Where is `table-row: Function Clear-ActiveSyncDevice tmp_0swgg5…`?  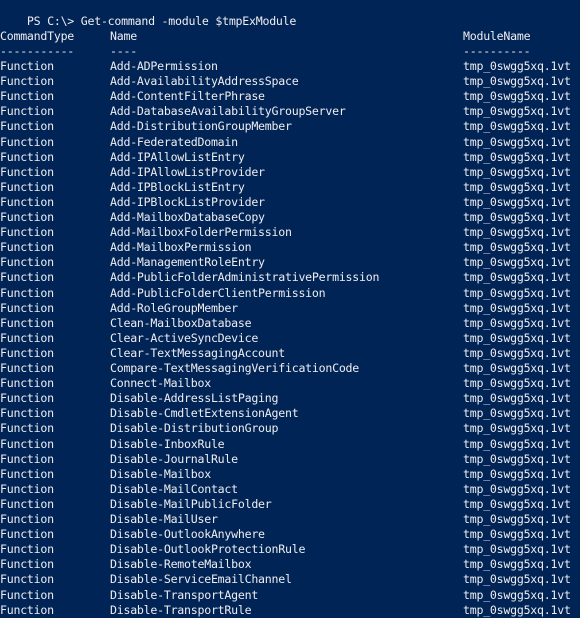
table-row: Function Clear-ActiveSyncDevice tmp_0swgg5… is located at coordinates (290, 338).